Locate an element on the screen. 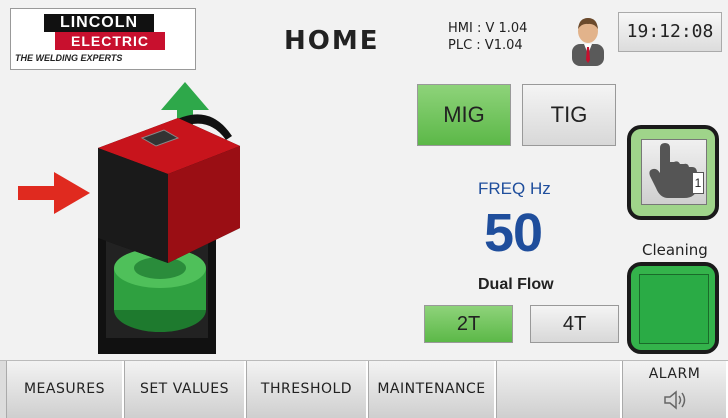 This screenshot has width=728, height=418. tab-measures: MEASURES is located at coordinates (65, 389).